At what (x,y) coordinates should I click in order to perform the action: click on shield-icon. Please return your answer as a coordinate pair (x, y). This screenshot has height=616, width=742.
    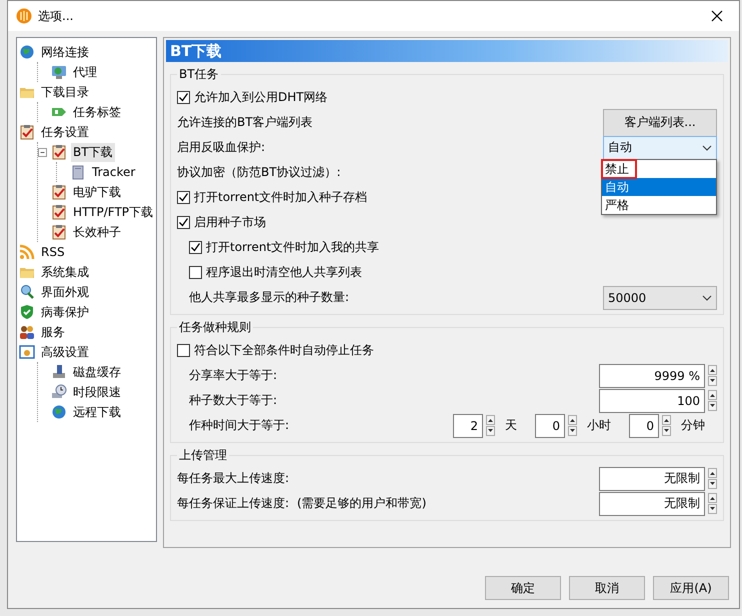
    Looking at the image, I should click on (27, 312).